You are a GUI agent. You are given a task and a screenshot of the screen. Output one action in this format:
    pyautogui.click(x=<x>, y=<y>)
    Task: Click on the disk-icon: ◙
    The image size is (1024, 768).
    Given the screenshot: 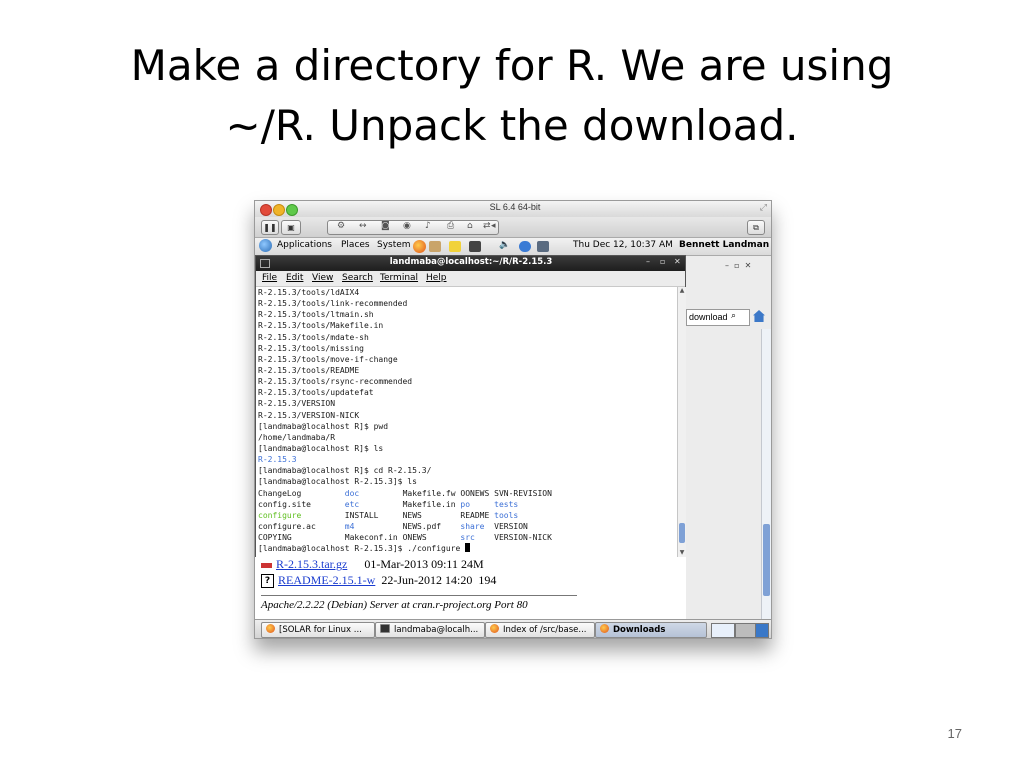 What is the action you would take?
    pyautogui.click(x=385, y=226)
    